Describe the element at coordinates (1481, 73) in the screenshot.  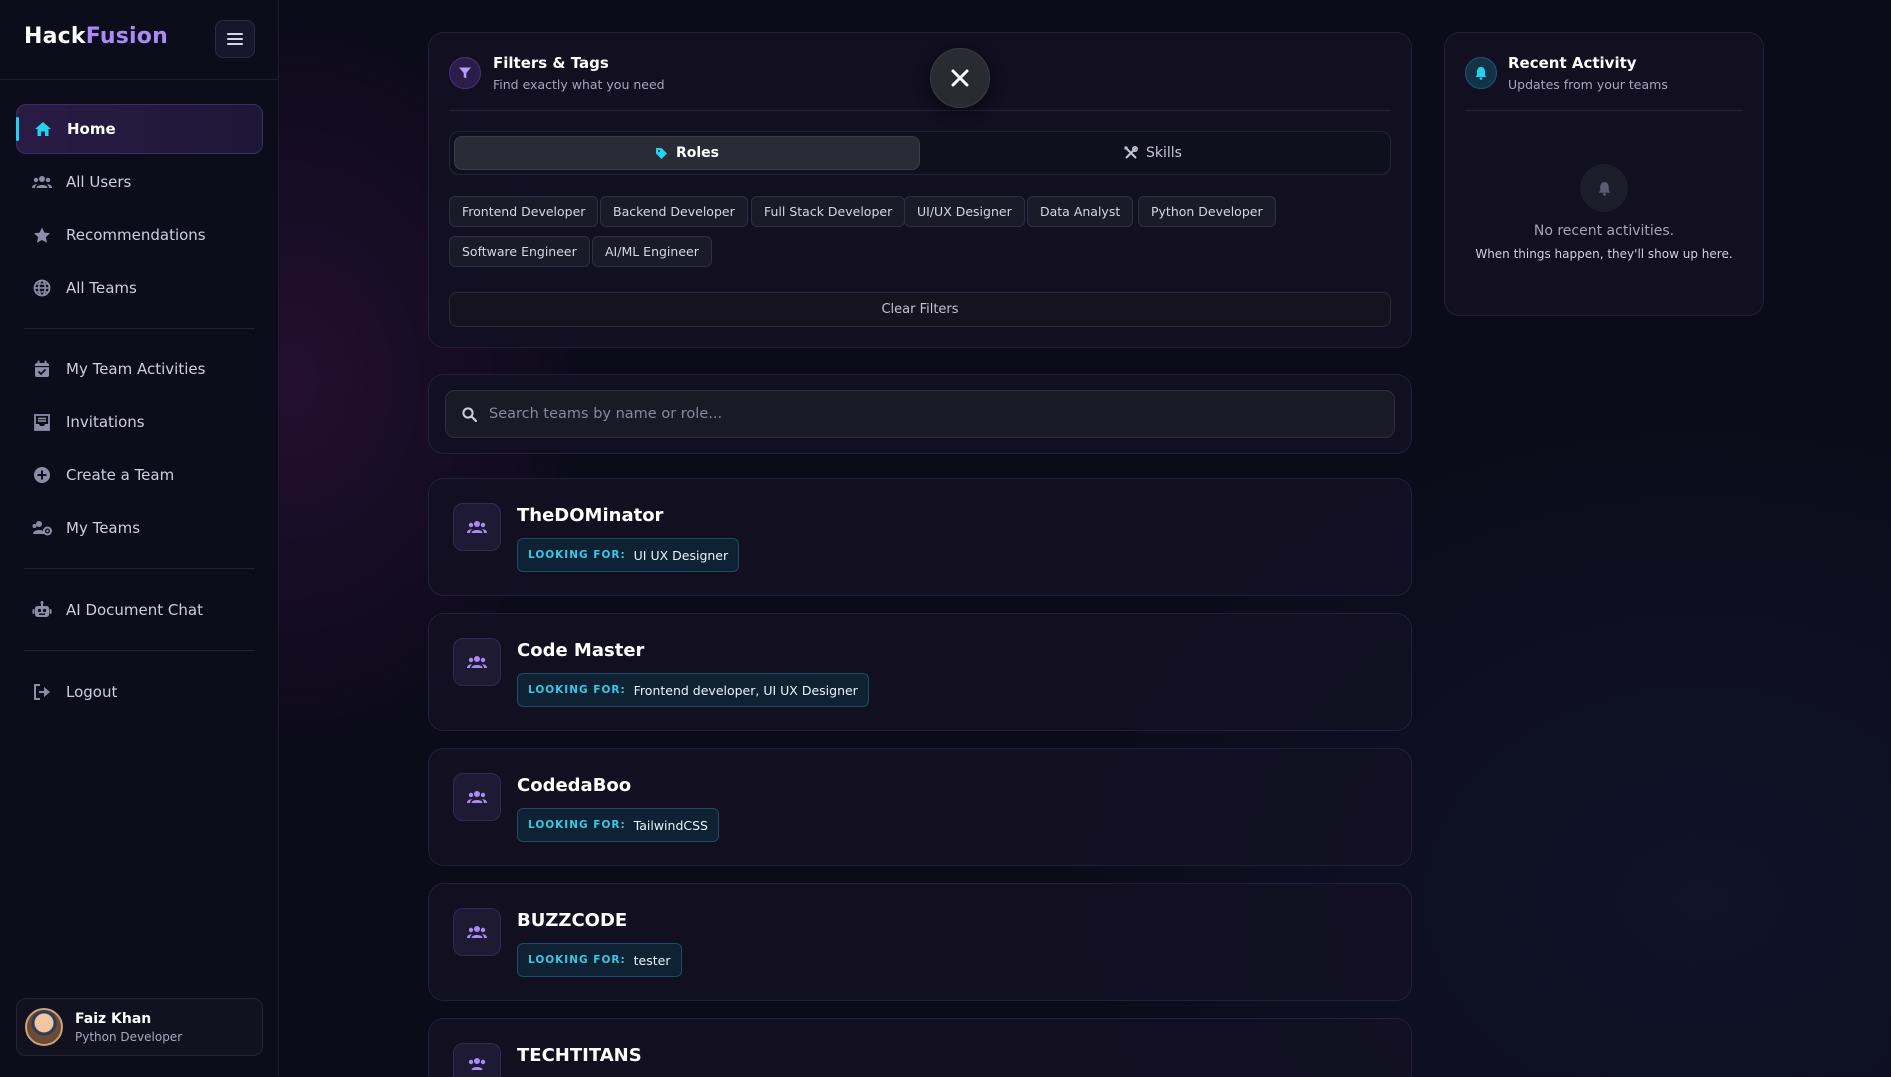
I see `bell-icon` at that location.